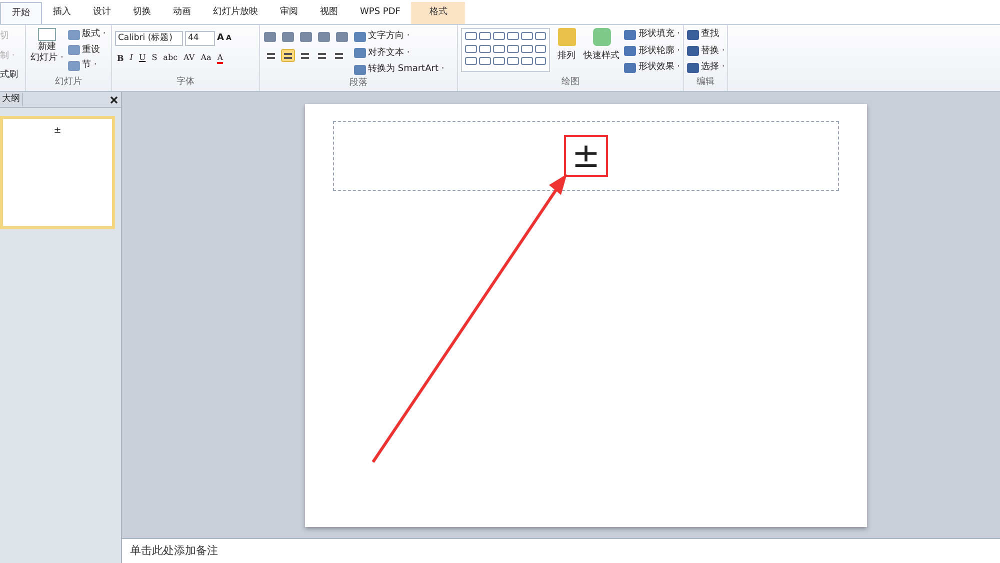 Image resolution: width=1000 pixels, height=563 pixels. I want to click on group-label: 字体, so click(186, 82).